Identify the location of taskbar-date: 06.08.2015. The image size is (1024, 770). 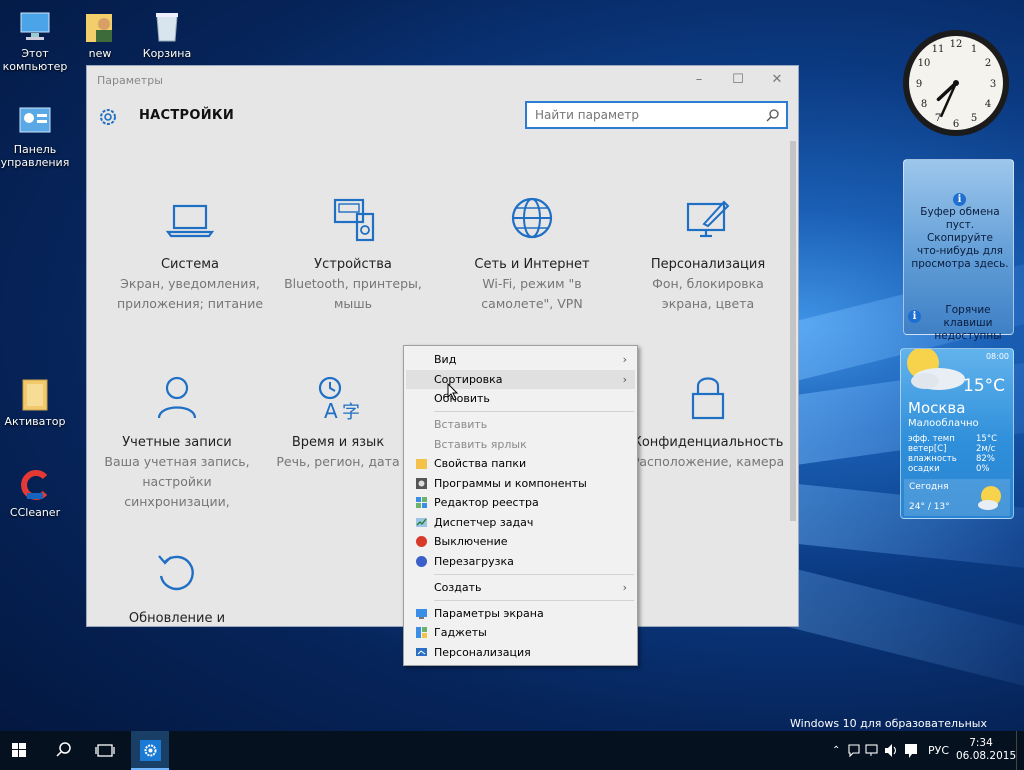
(986, 756).